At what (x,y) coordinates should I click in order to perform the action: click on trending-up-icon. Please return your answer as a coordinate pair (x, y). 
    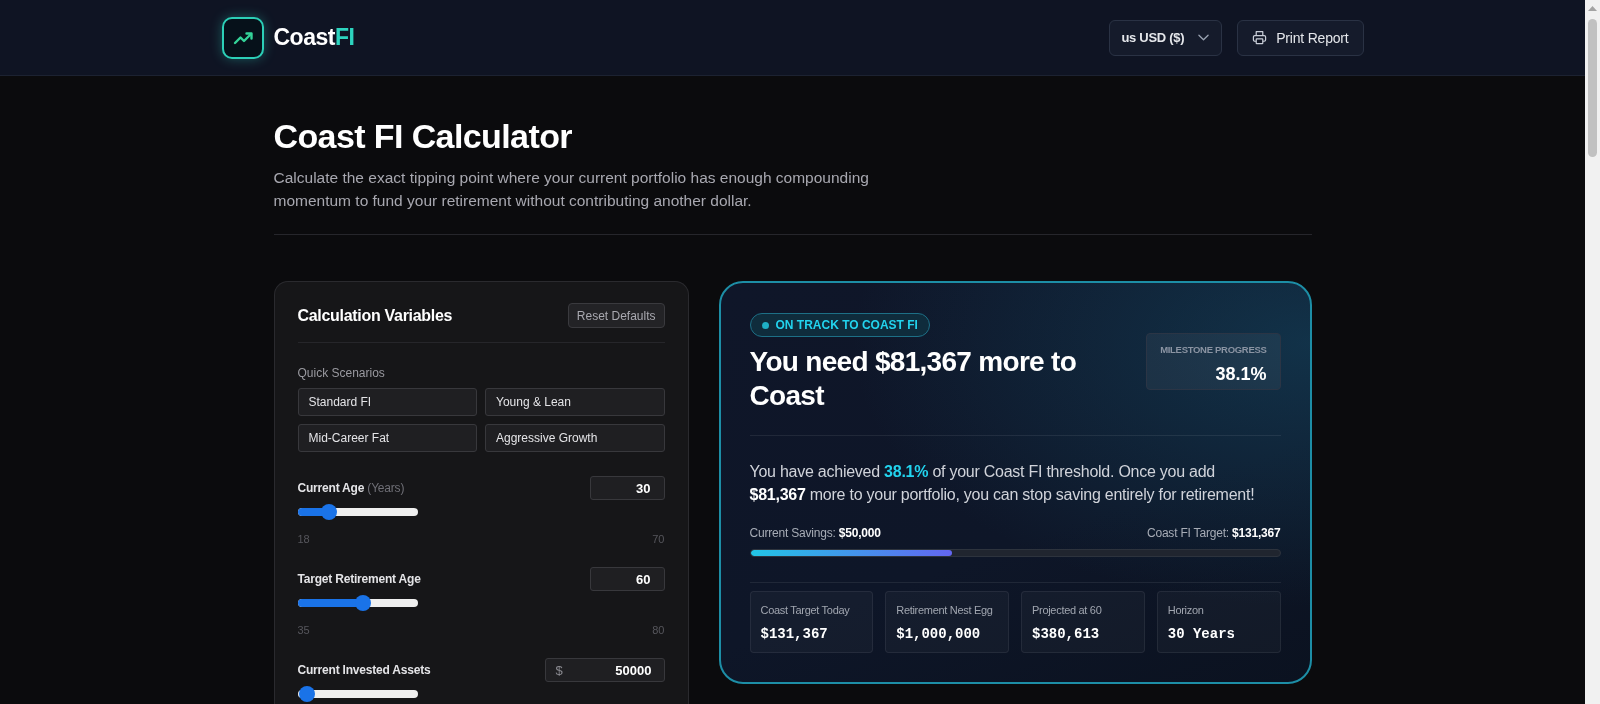
    Looking at the image, I should click on (242, 37).